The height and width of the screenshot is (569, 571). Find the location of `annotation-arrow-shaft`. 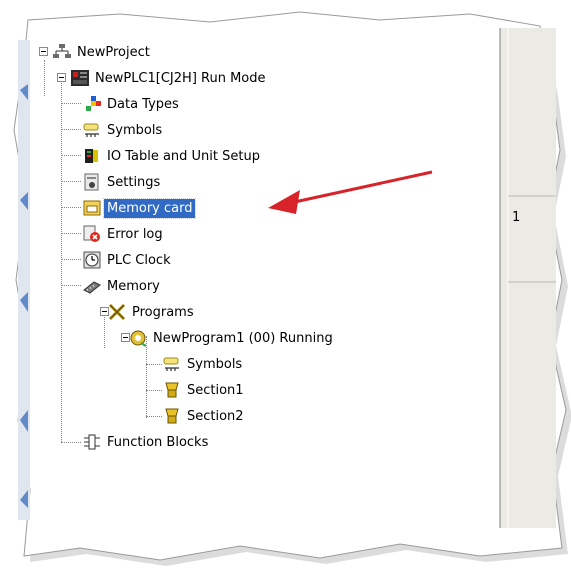

annotation-arrow-shaft is located at coordinates (361, 187).